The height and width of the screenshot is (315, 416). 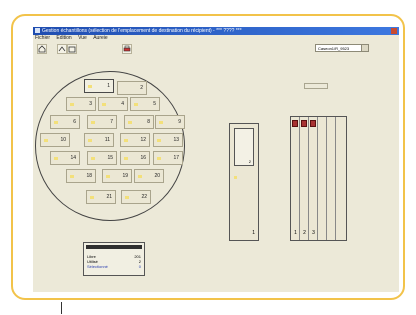 What do you see at coordinates (235, 177) in the screenshot?
I see `slot-marker` at bounding box center [235, 177].